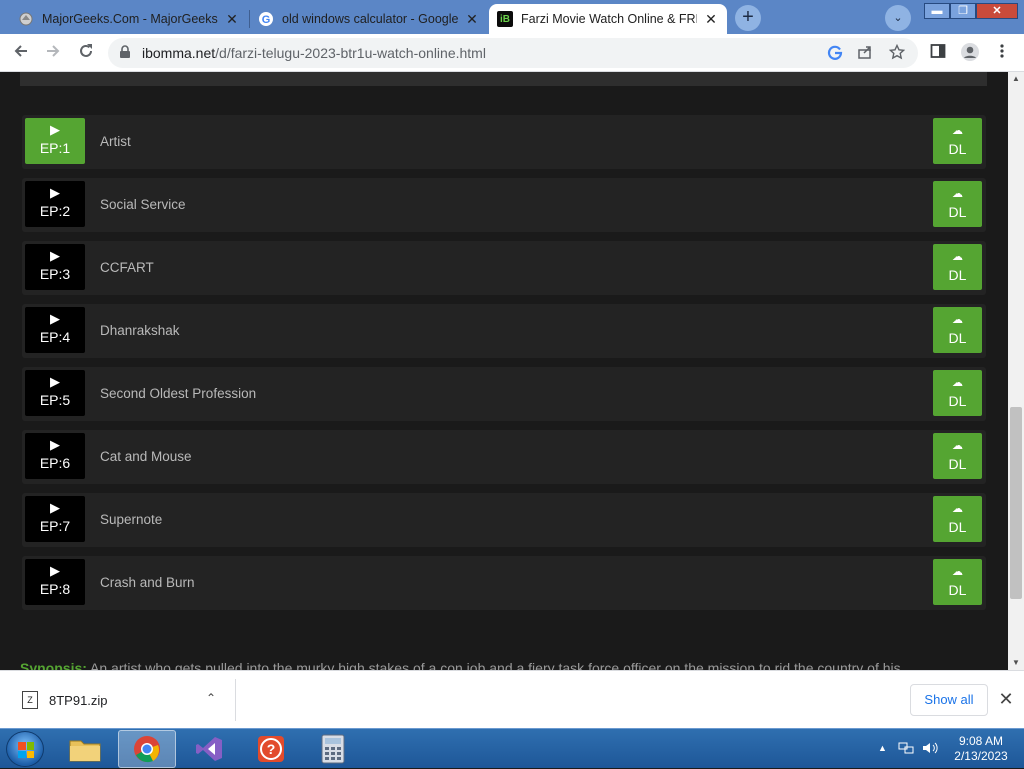 The height and width of the screenshot is (769, 1024). I want to click on google-favicon-icon: G, so click(266, 19).